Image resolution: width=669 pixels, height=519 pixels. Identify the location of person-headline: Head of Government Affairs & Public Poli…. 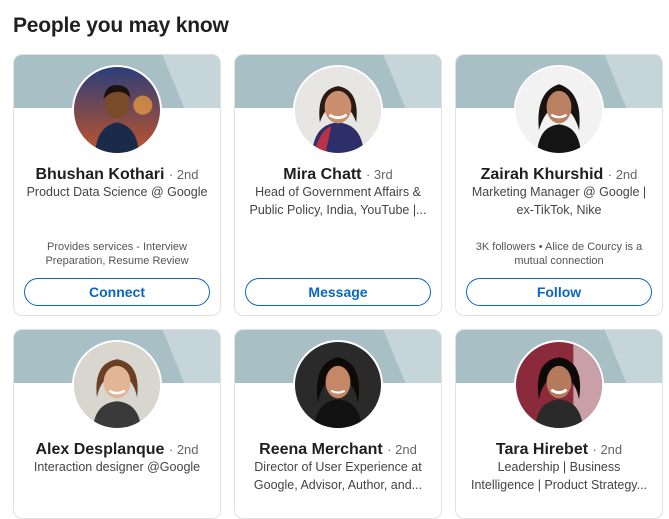
(338, 201).